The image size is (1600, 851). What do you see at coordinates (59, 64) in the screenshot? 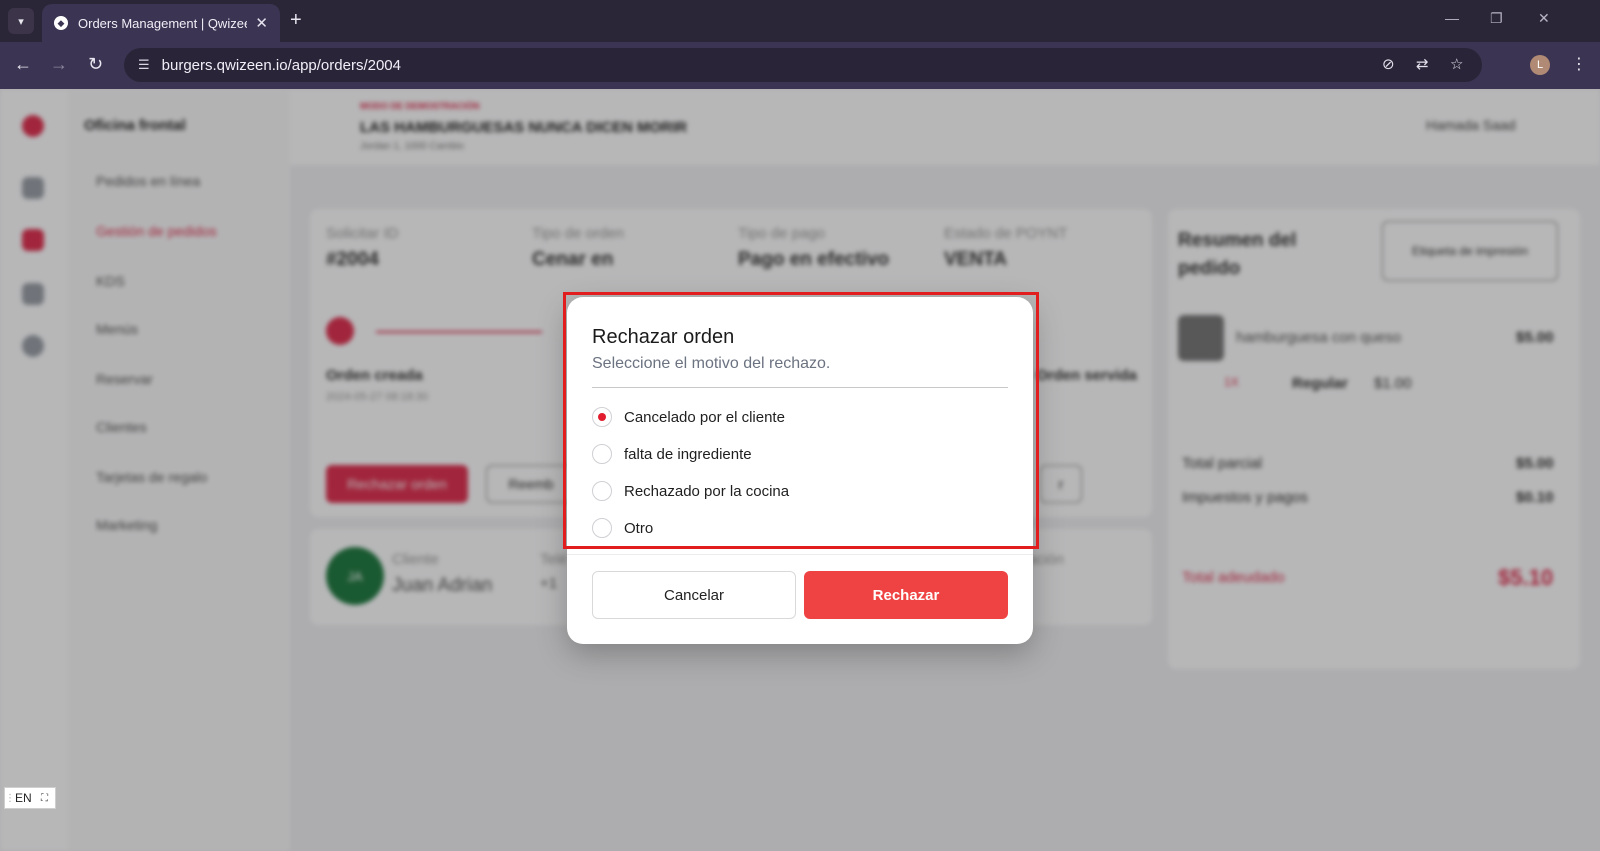
I see `forward-icon: →` at bounding box center [59, 64].